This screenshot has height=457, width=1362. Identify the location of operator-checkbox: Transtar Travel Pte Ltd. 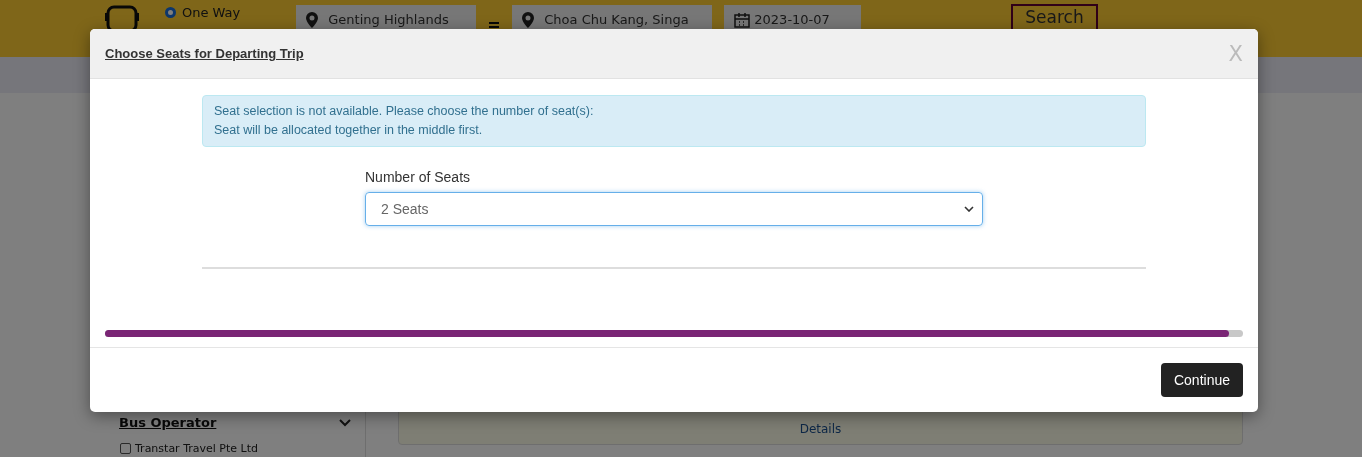
(235, 448).